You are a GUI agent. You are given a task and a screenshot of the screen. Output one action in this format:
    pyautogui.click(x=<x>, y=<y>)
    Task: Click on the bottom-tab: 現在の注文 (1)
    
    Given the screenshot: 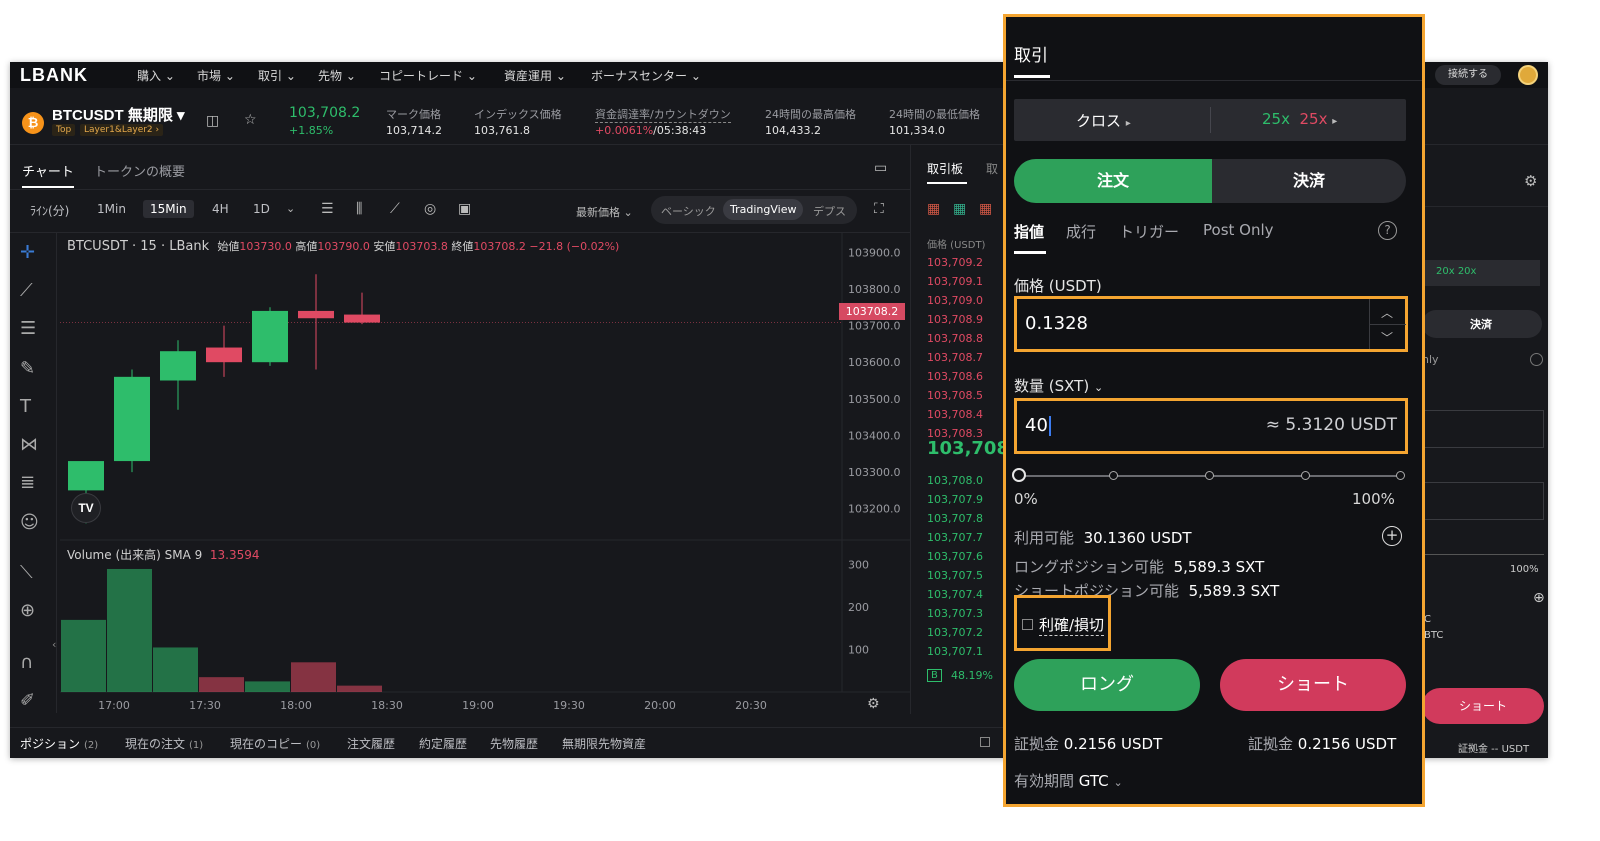 What is the action you would take?
    pyautogui.click(x=164, y=743)
    